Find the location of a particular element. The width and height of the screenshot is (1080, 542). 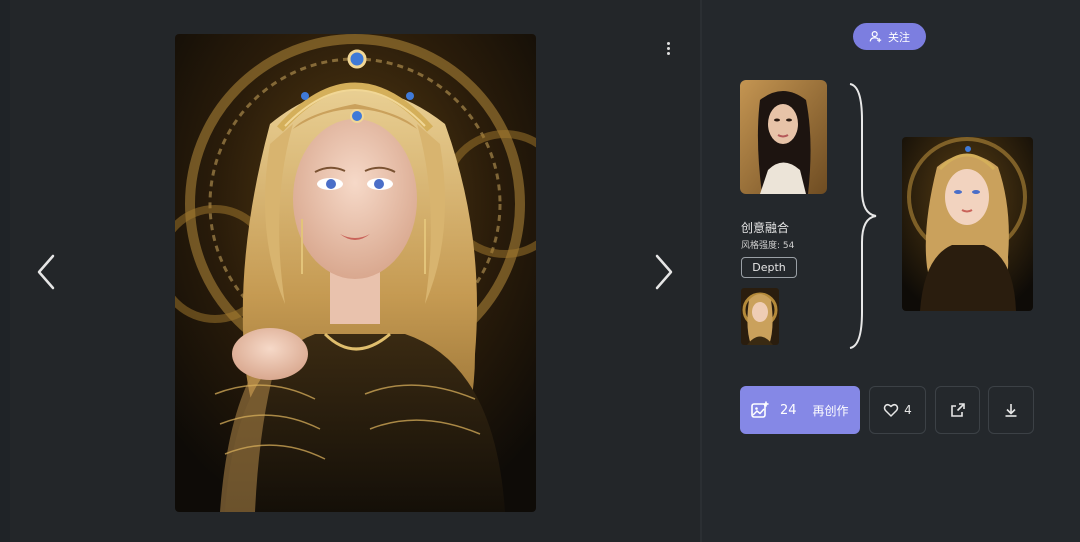

chevron-right-icon is located at coordinates (664, 272).